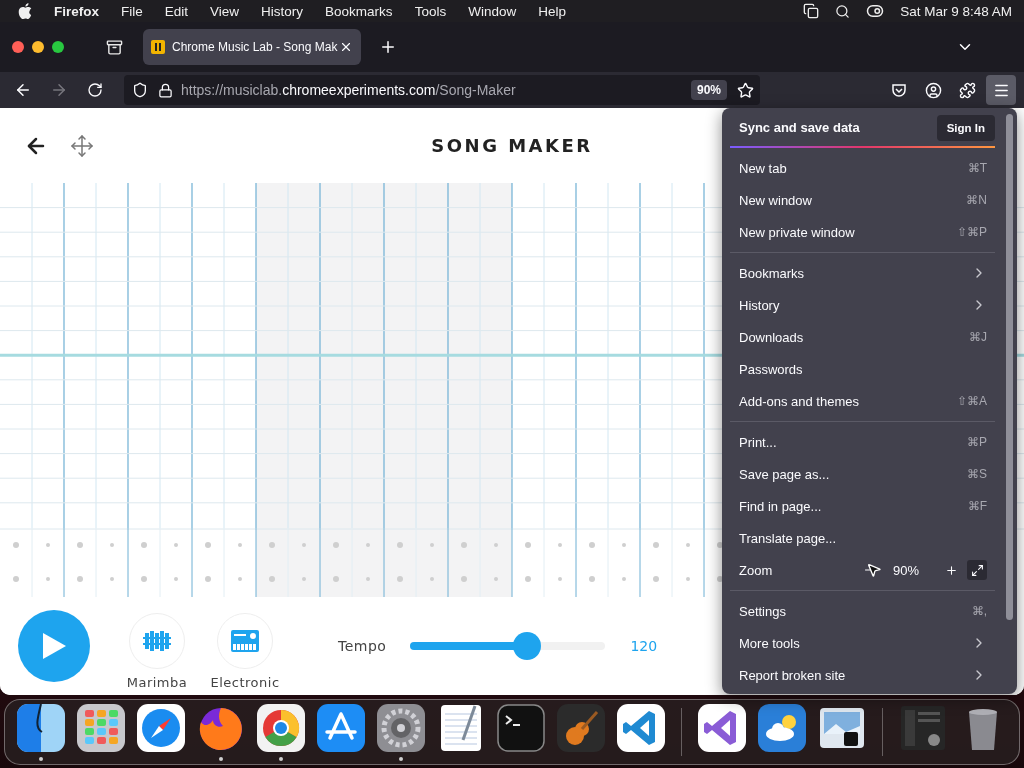 The width and height of the screenshot is (1024, 768). I want to click on user-icon, so click(933, 90).